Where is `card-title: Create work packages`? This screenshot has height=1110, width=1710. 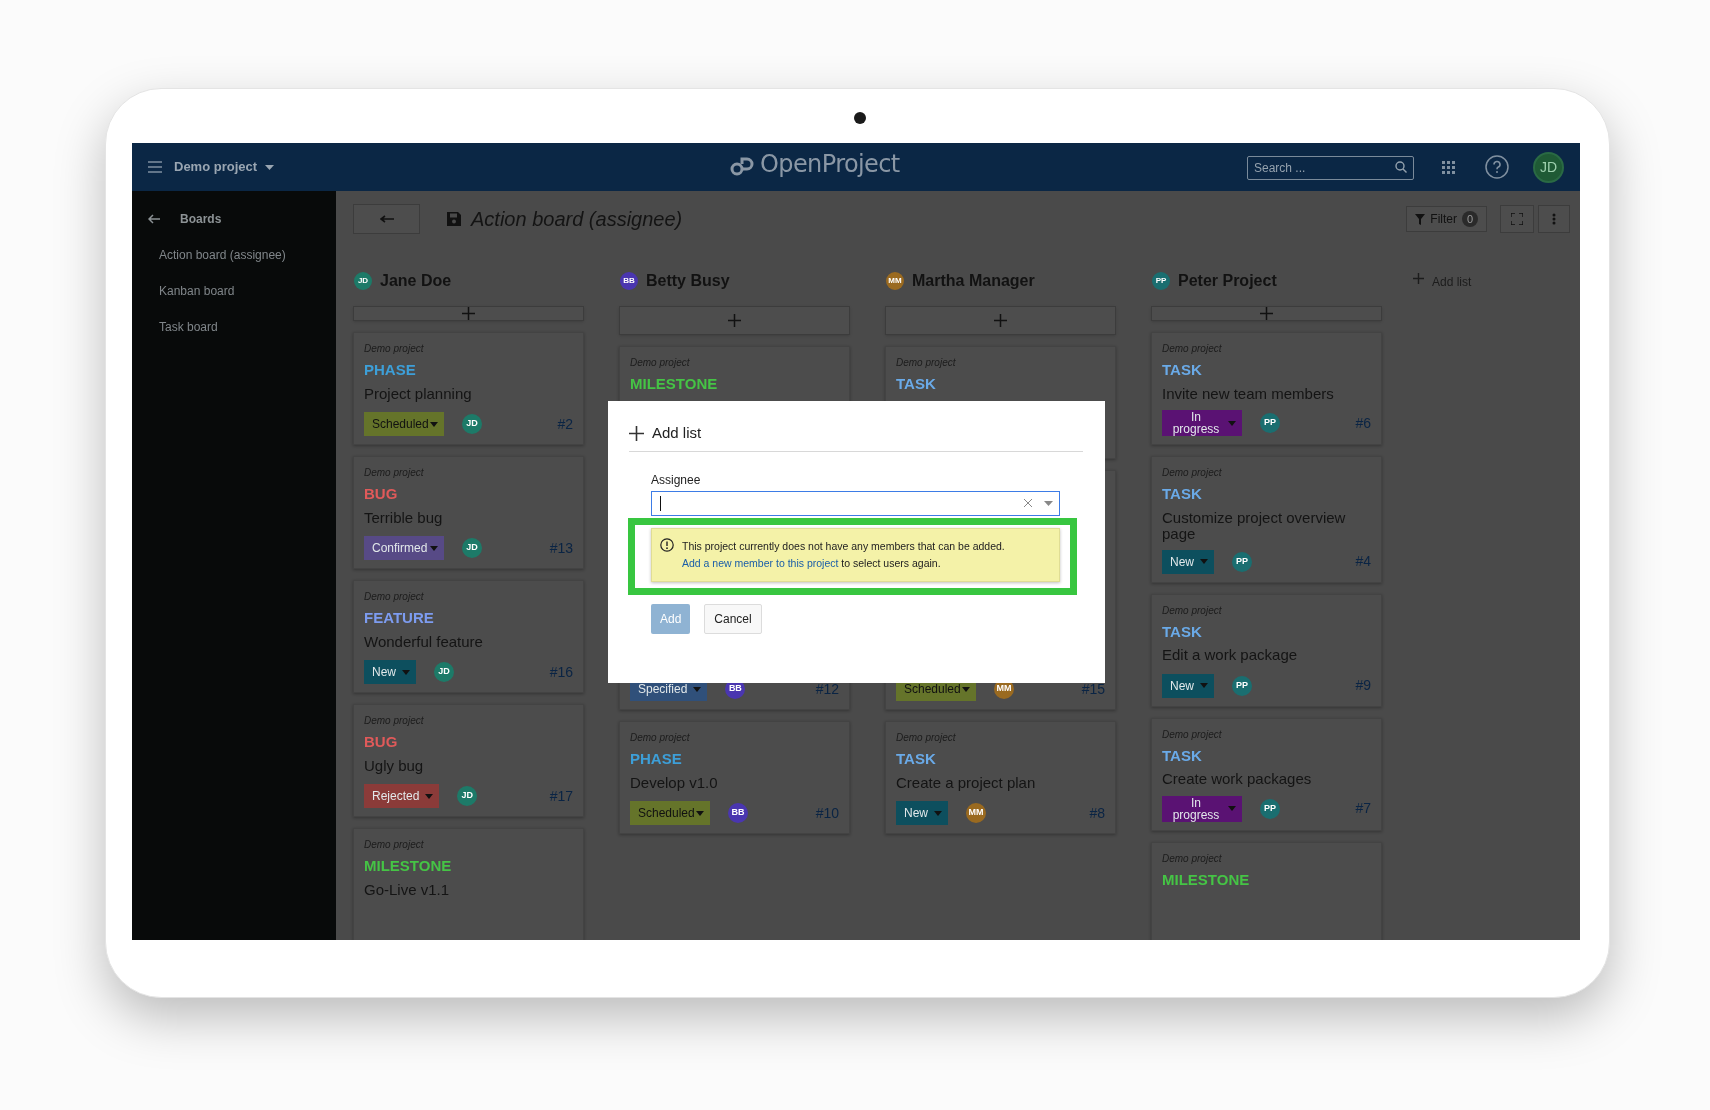 card-title: Create work packages is located at coordinates (1237, 779).